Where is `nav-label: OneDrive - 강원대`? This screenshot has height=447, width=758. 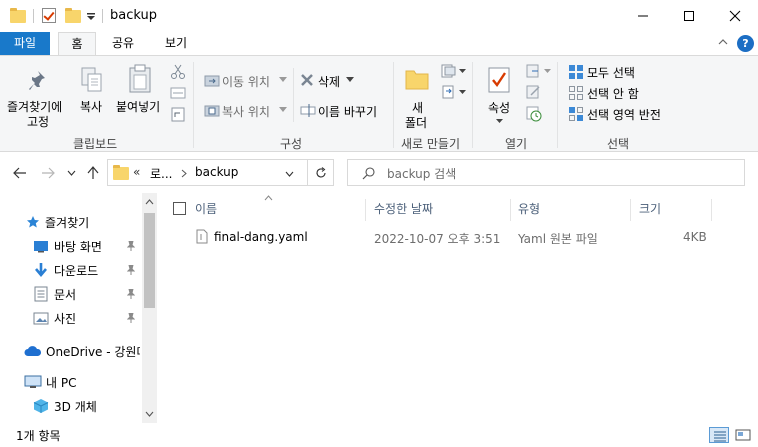
nav-label: OneDrive - 강원대 is located at coordinates (93, 351).